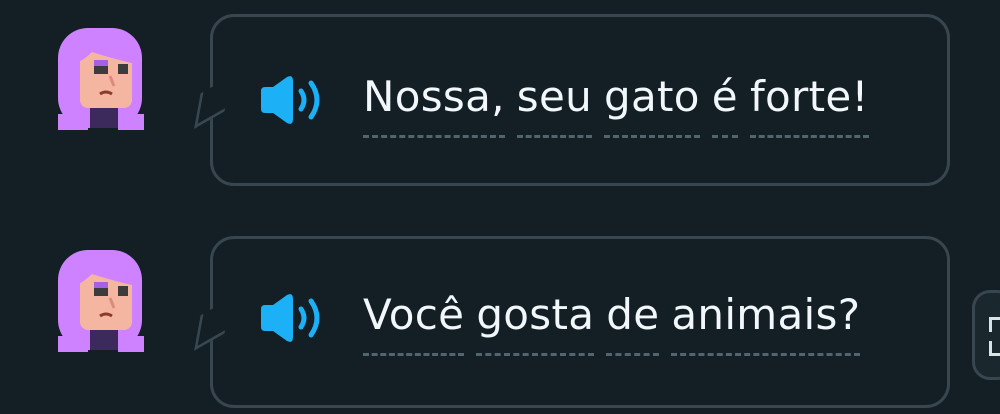 This screenshot has height=414, width=1000. What do you see at coordinates (414, 321) in the screenshot?
I see `word-token: Você` at bounding box center [414, 321].